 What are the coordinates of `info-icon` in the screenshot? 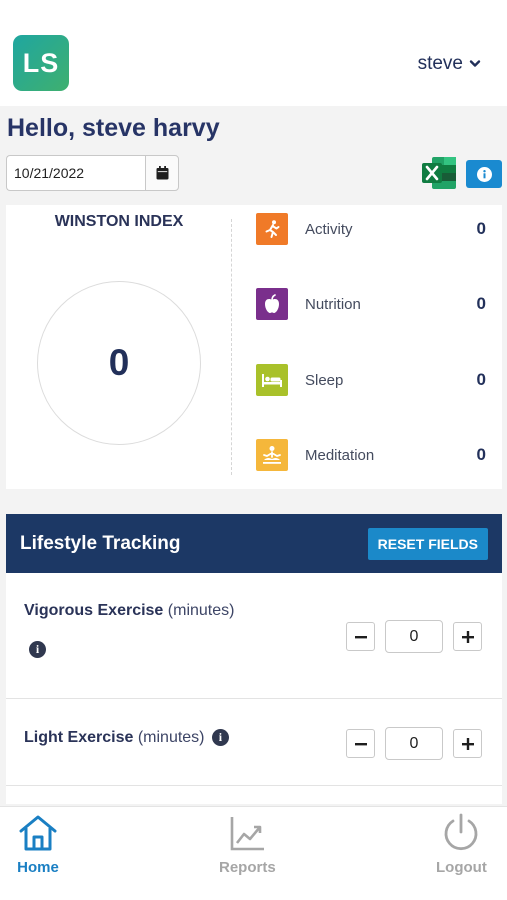 It's located at (484, 174).